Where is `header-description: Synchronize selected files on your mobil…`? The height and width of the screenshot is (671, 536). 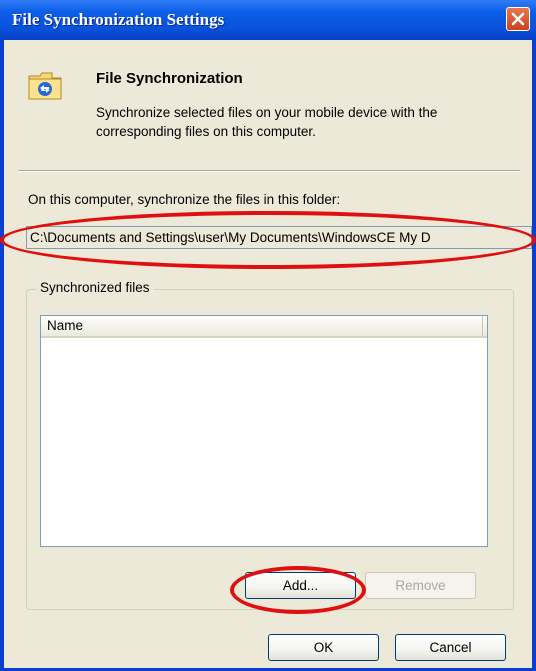 header-description: Synchronize selected files on your mobil… is located at coordinates (267, 122).